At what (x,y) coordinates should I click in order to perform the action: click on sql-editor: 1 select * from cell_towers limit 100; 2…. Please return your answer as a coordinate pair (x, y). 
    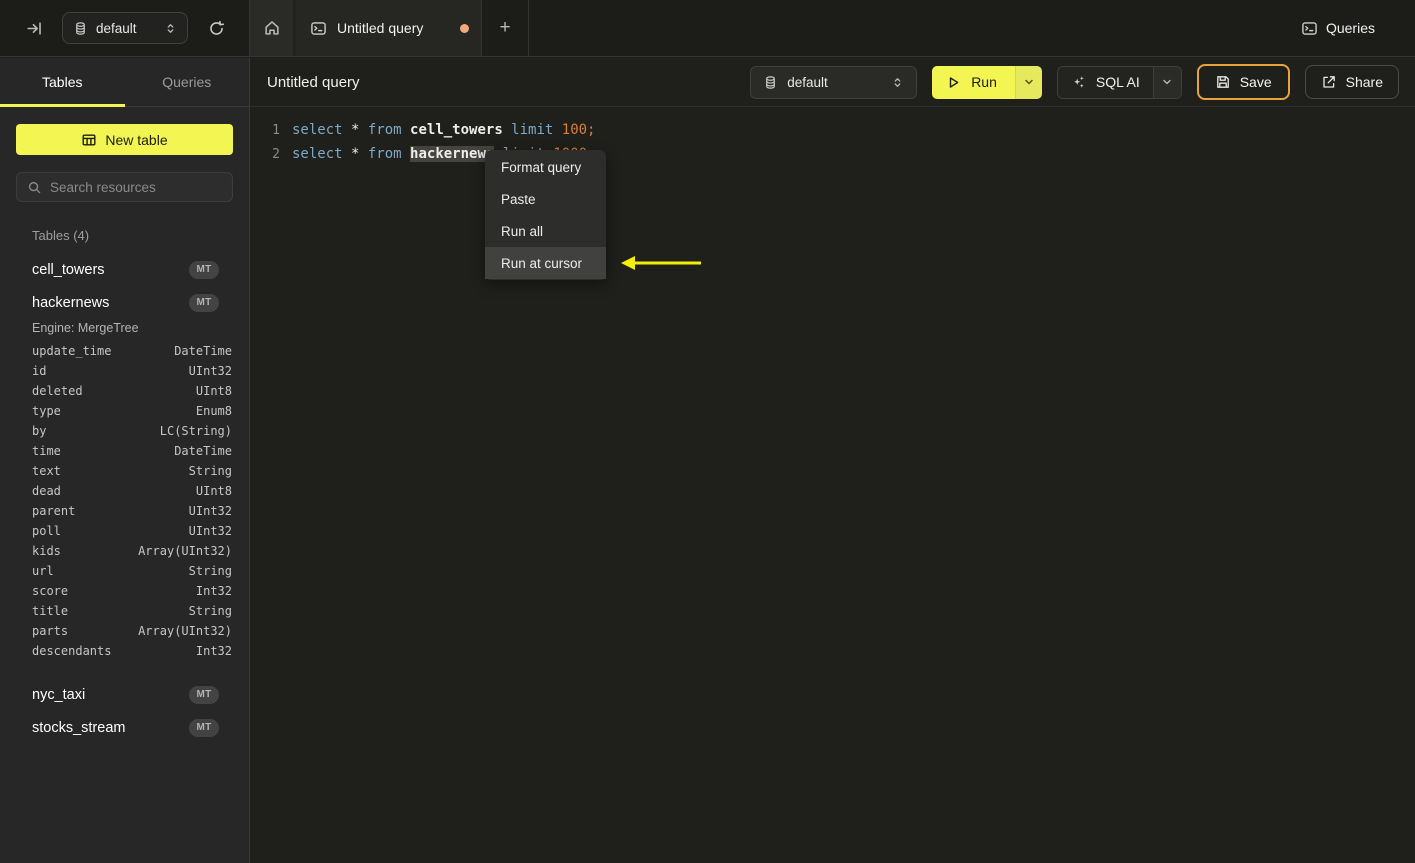
    Looking at the image, I should click on (833, 136).